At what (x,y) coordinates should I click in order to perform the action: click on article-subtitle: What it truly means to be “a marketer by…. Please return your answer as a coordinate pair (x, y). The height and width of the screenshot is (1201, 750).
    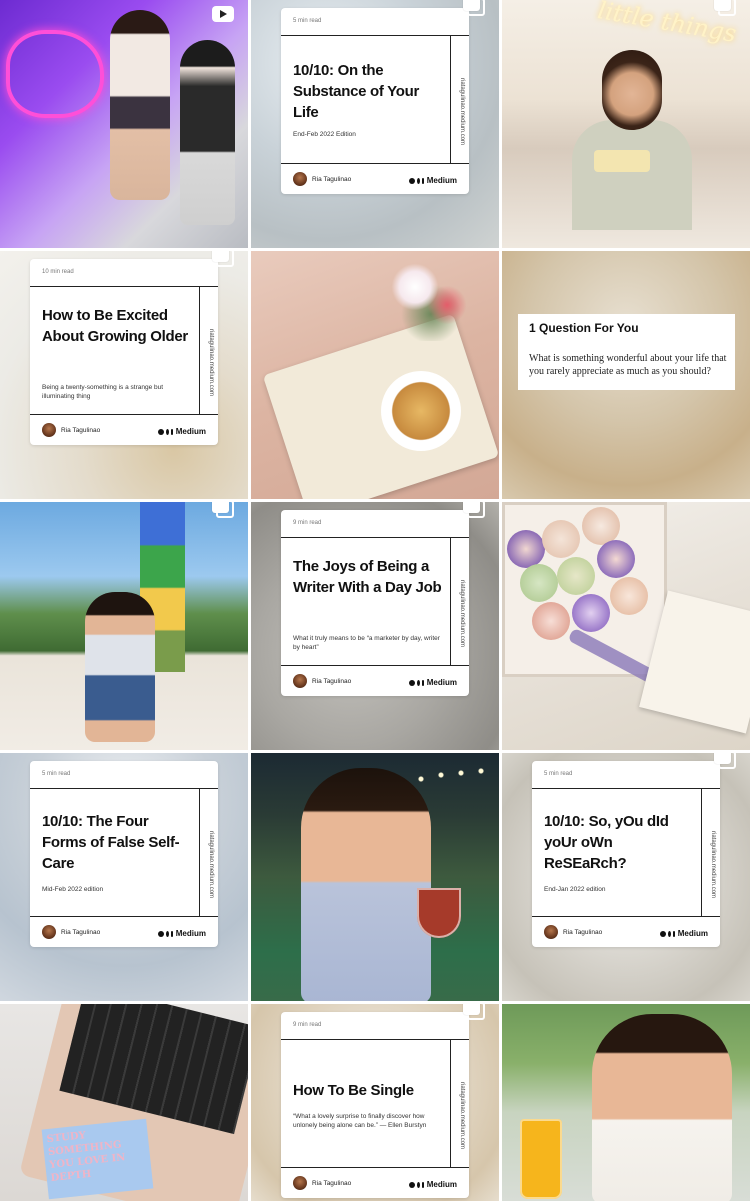
    Looking at the image, I should click on (366, 643).